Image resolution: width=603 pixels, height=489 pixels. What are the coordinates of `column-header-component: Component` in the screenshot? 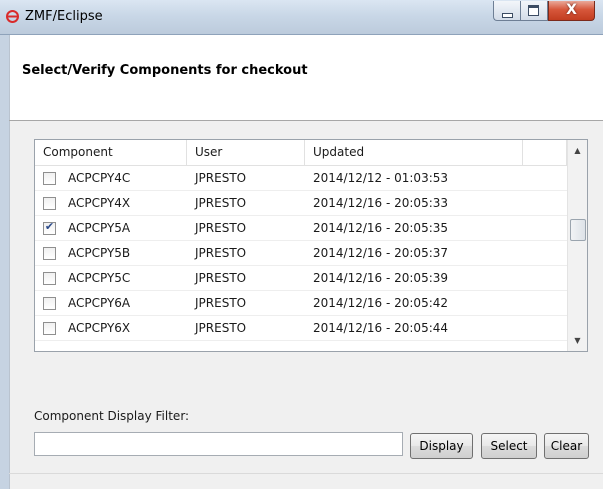 It's located at (111, 152).